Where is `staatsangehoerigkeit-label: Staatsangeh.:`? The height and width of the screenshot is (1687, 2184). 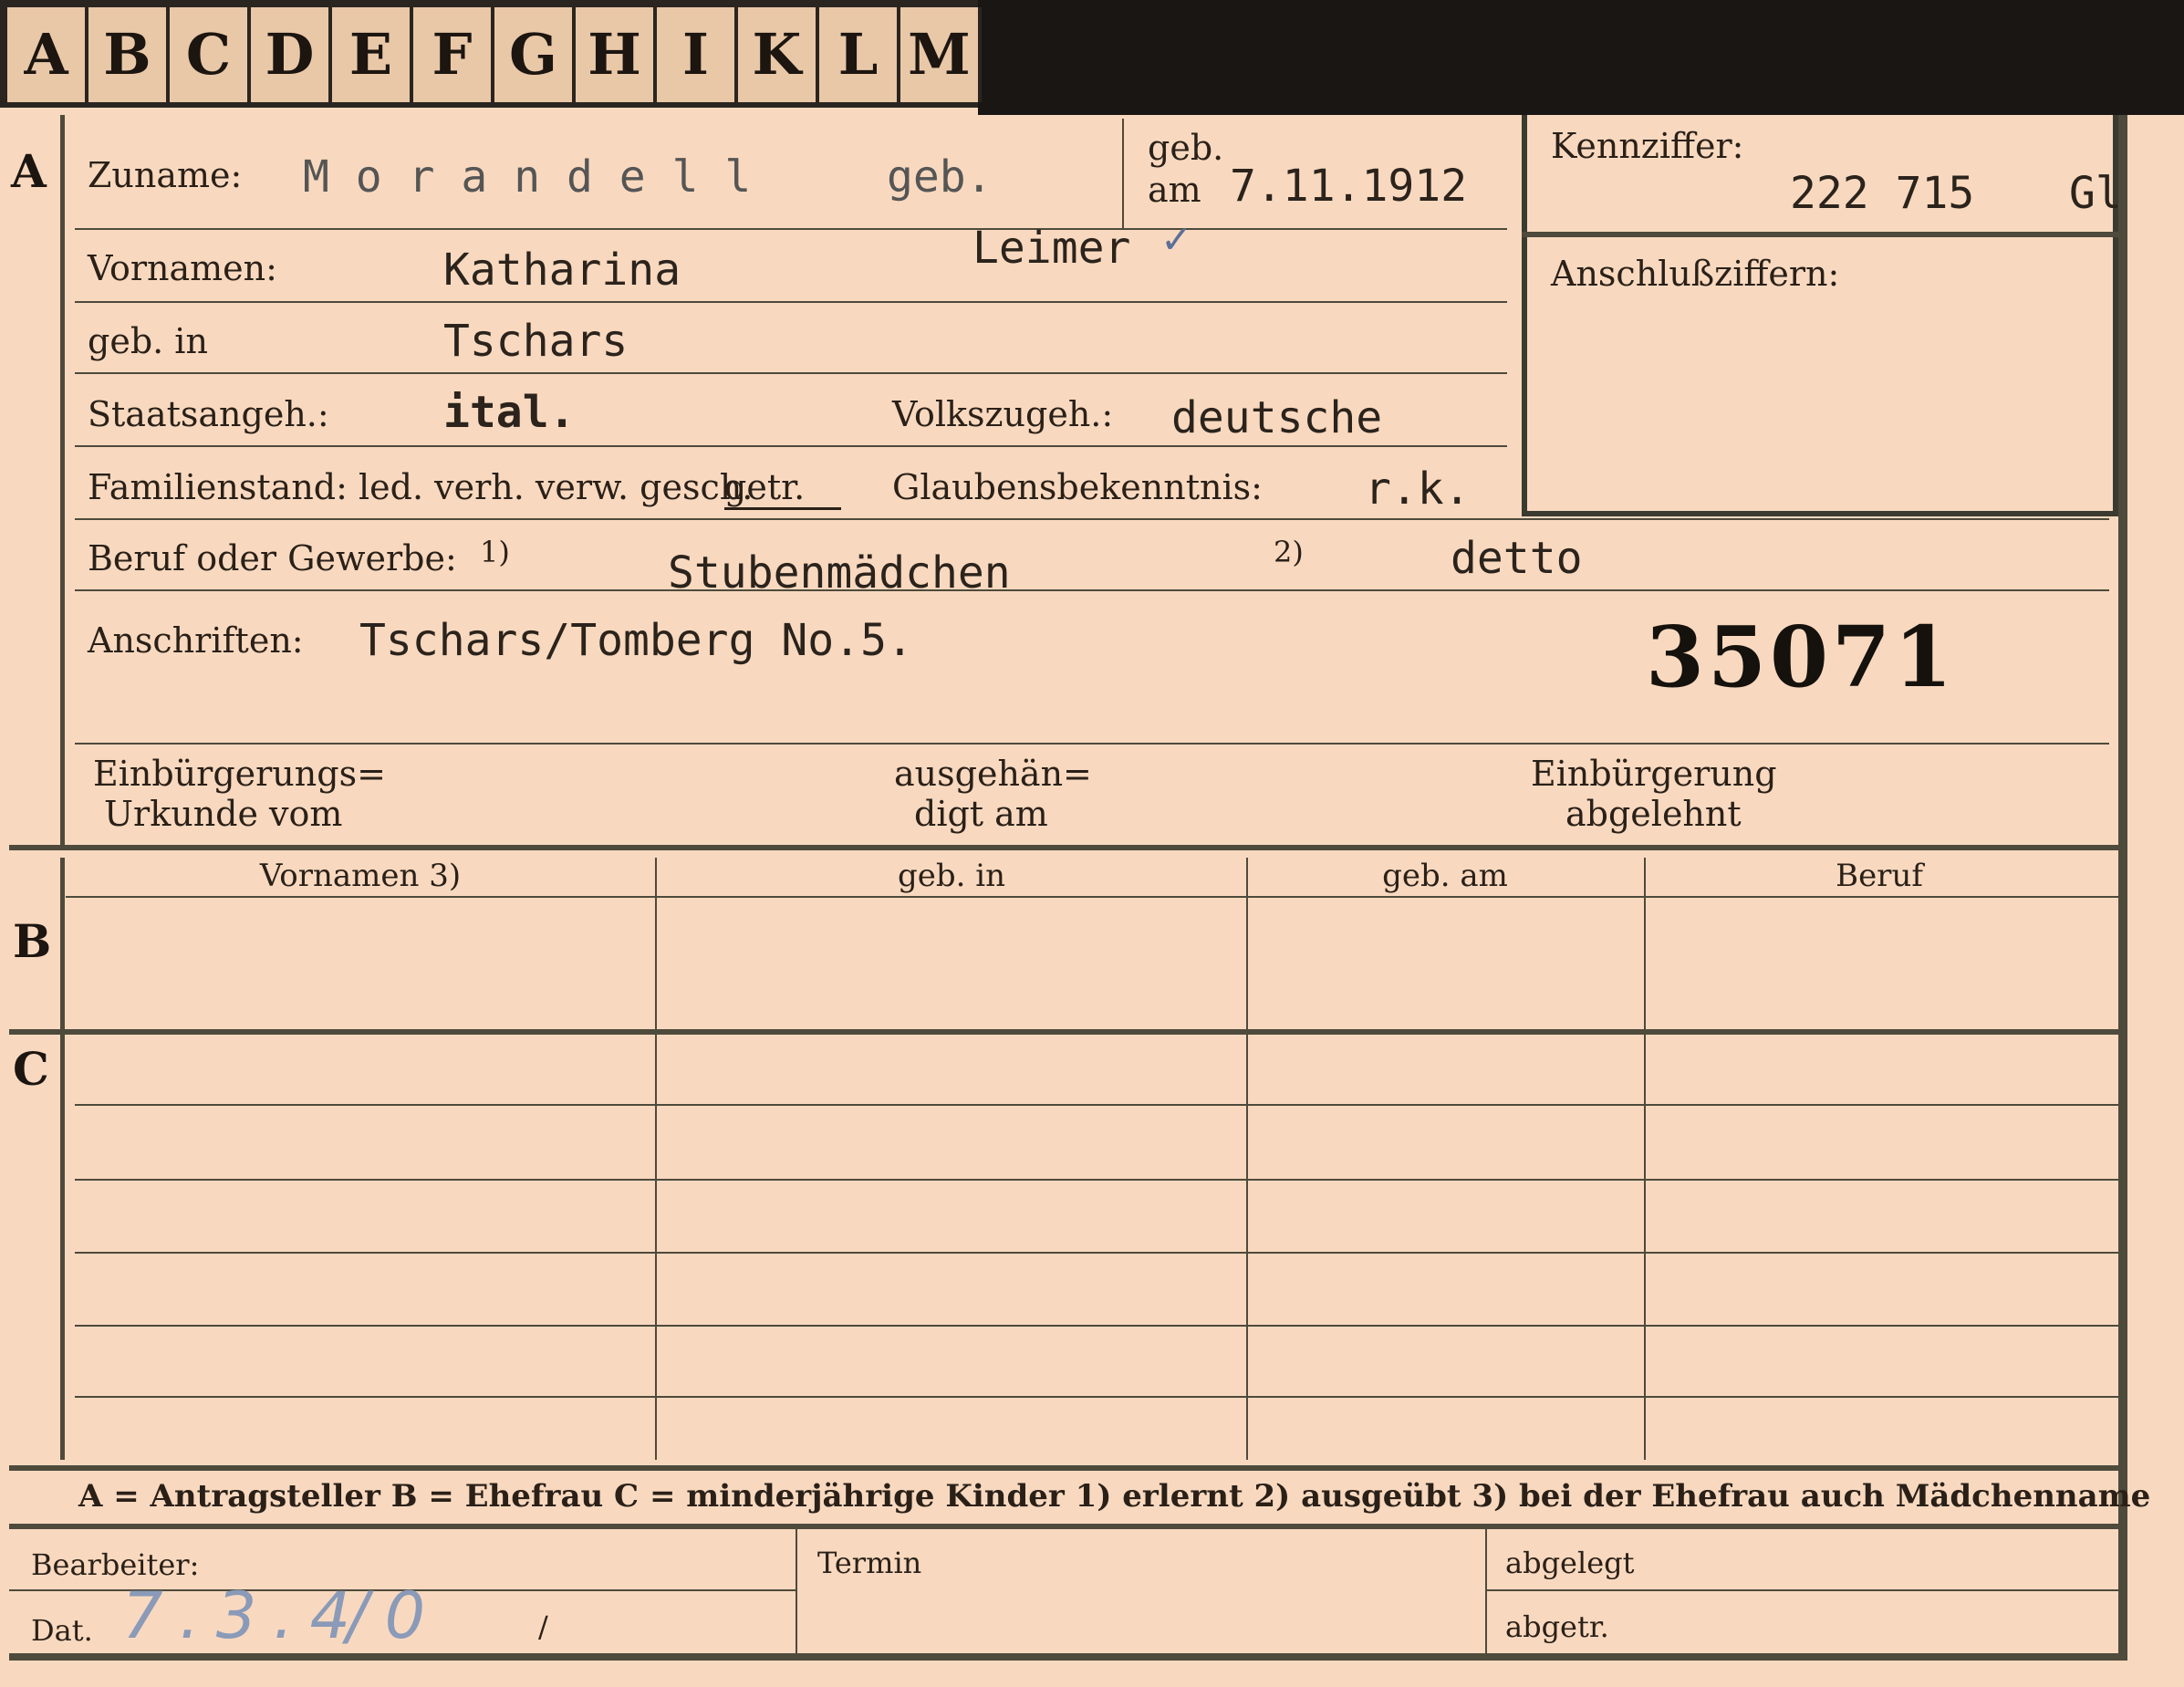 staatsangehoerigkeit-label: Staatsangeh.: is located at coordinates (208, 414).